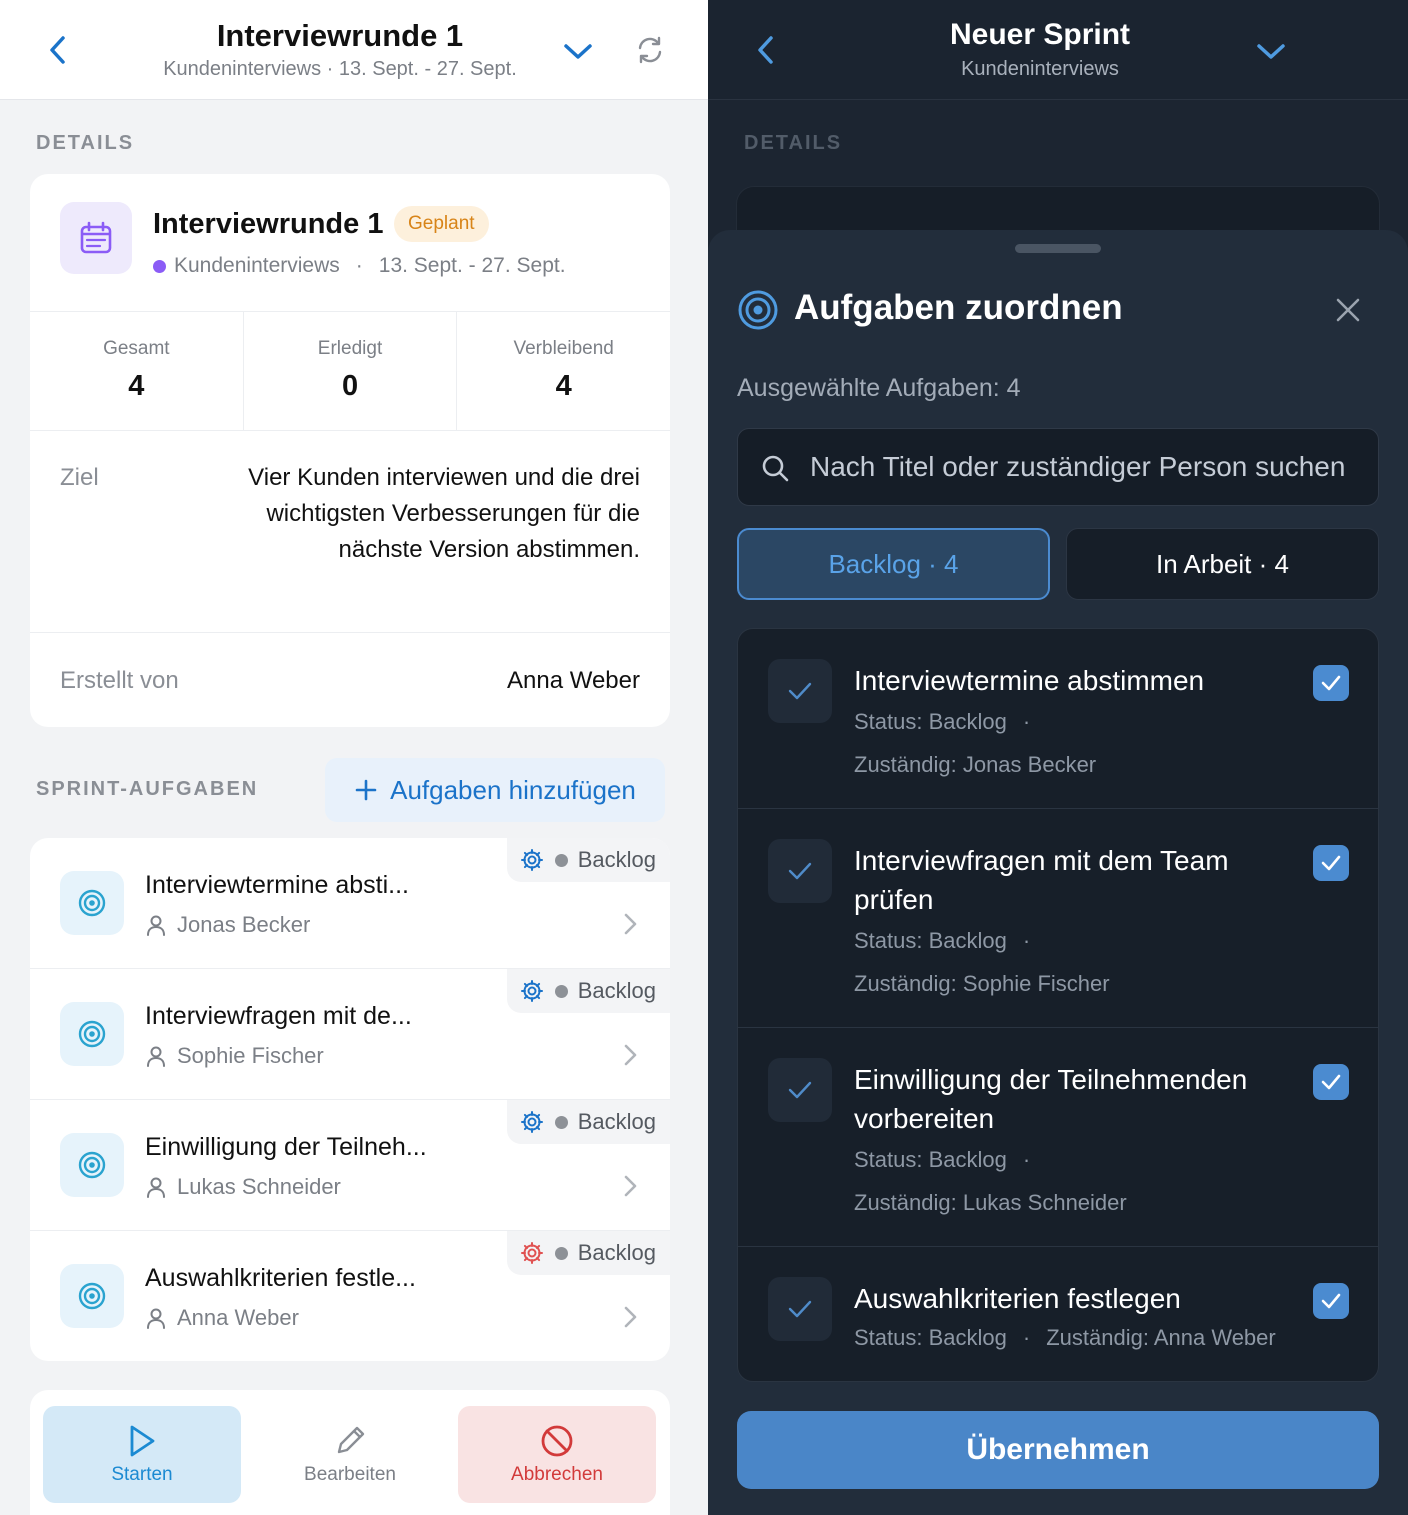 This screenshot has height=1515, width=1408. Describe the element at coordinates (990, 1202) in the screenshot. I see `item-assignee: Zuständig: Lukas Schneider` at that location.